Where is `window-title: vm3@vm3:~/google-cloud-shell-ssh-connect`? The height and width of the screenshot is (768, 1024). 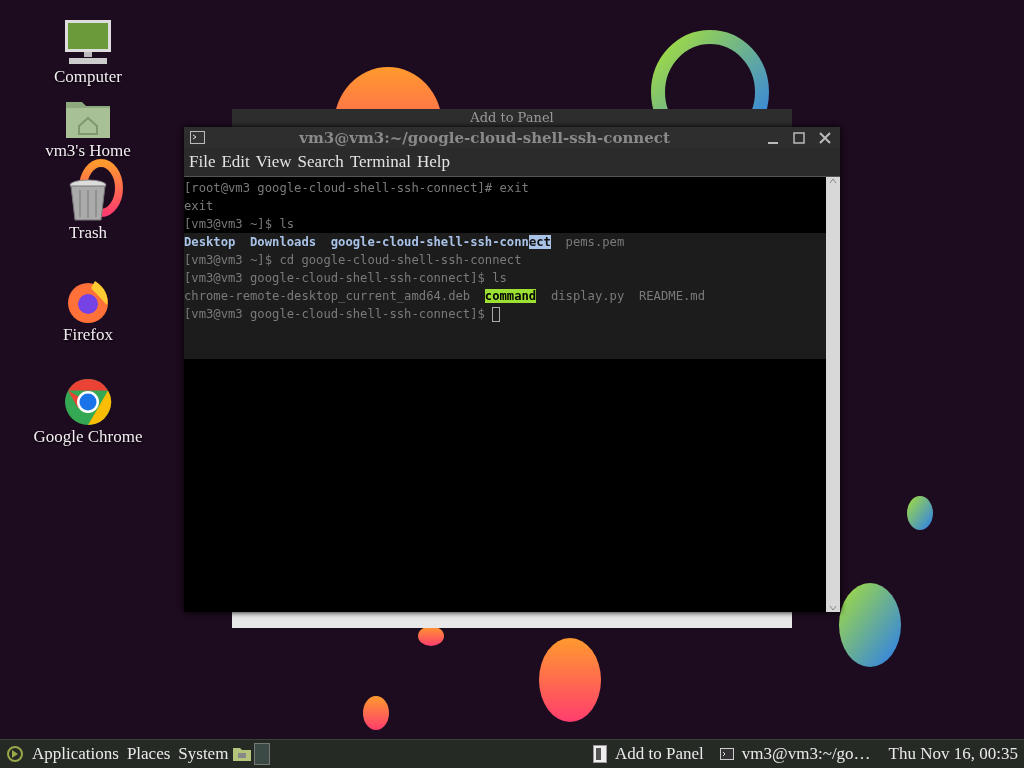 window-title: vm3@vm3:~/google-cloud-shell-ssh-connect is located at coordinates (484, 137).